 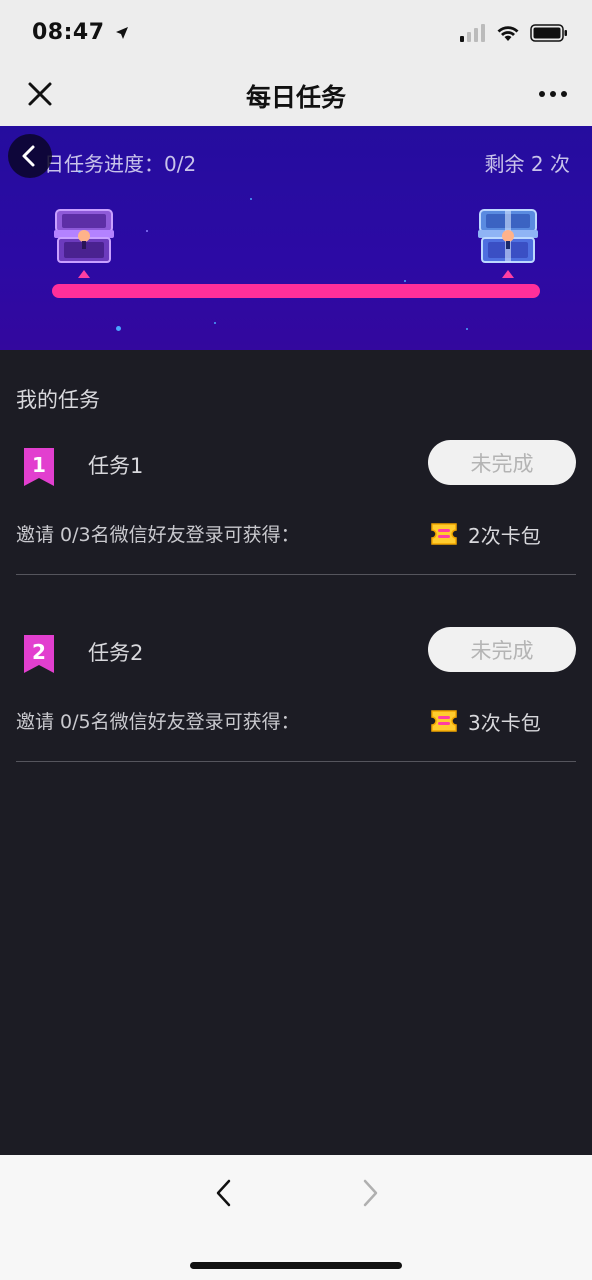 What do you see at coordinates (158, 722) in the screenshot?
I see `task-description: 邀请 0/5名微信好友登录可获得：` at bounding box center [158, 722].